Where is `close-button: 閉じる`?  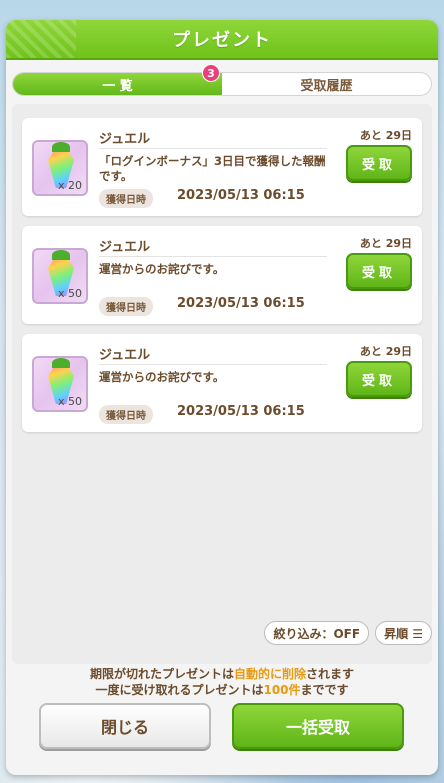
close-button: 閉じる is located at coordinates (125, 726).